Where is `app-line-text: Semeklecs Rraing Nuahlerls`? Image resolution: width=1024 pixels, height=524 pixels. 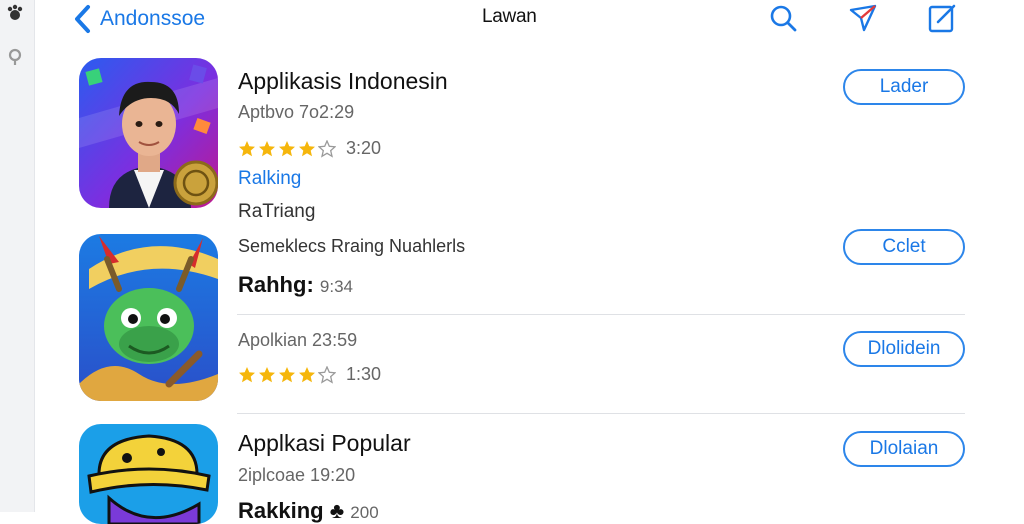 app-line-text: Semeklecs Rraing Nuahlerls is located at coordinates (352, 246).